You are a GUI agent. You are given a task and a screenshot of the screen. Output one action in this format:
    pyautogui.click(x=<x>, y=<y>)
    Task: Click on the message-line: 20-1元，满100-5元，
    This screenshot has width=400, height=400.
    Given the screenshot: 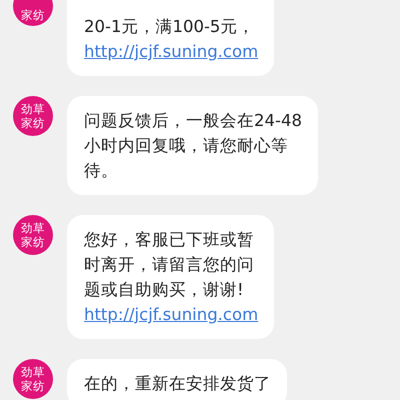 What is the action you would take?
    pyautogui.click(x=170, y=27)
    